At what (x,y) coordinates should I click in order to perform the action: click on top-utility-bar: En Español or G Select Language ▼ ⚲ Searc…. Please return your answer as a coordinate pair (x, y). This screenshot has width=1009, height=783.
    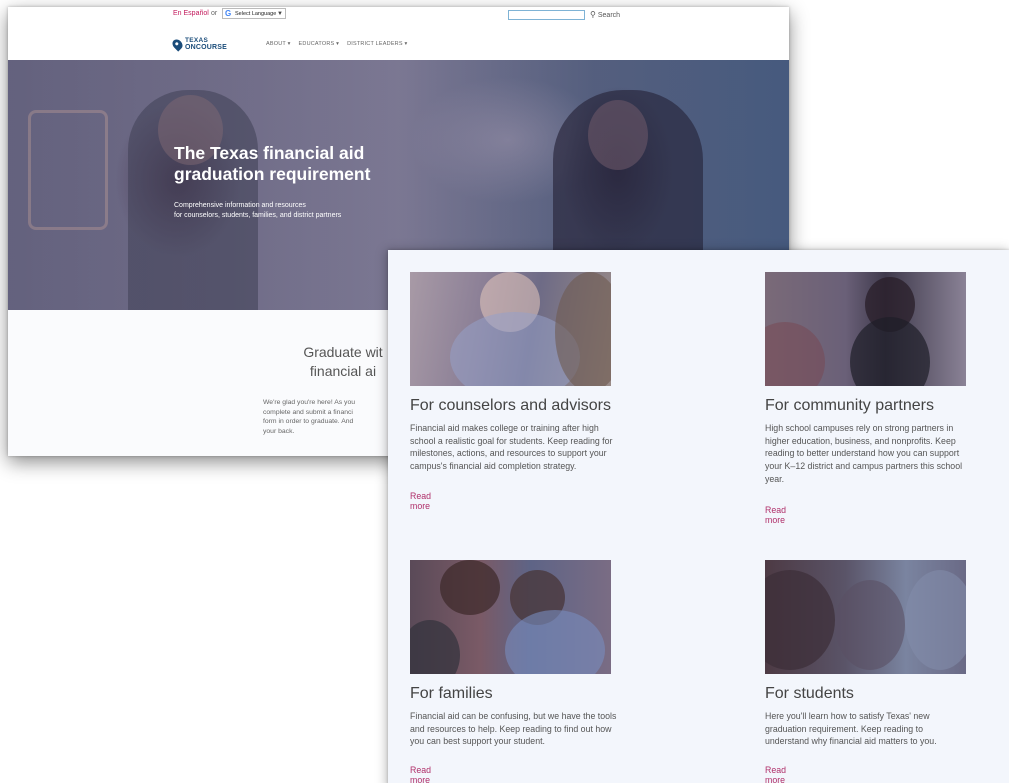
    Looking at the image, I should click on (398, 17).